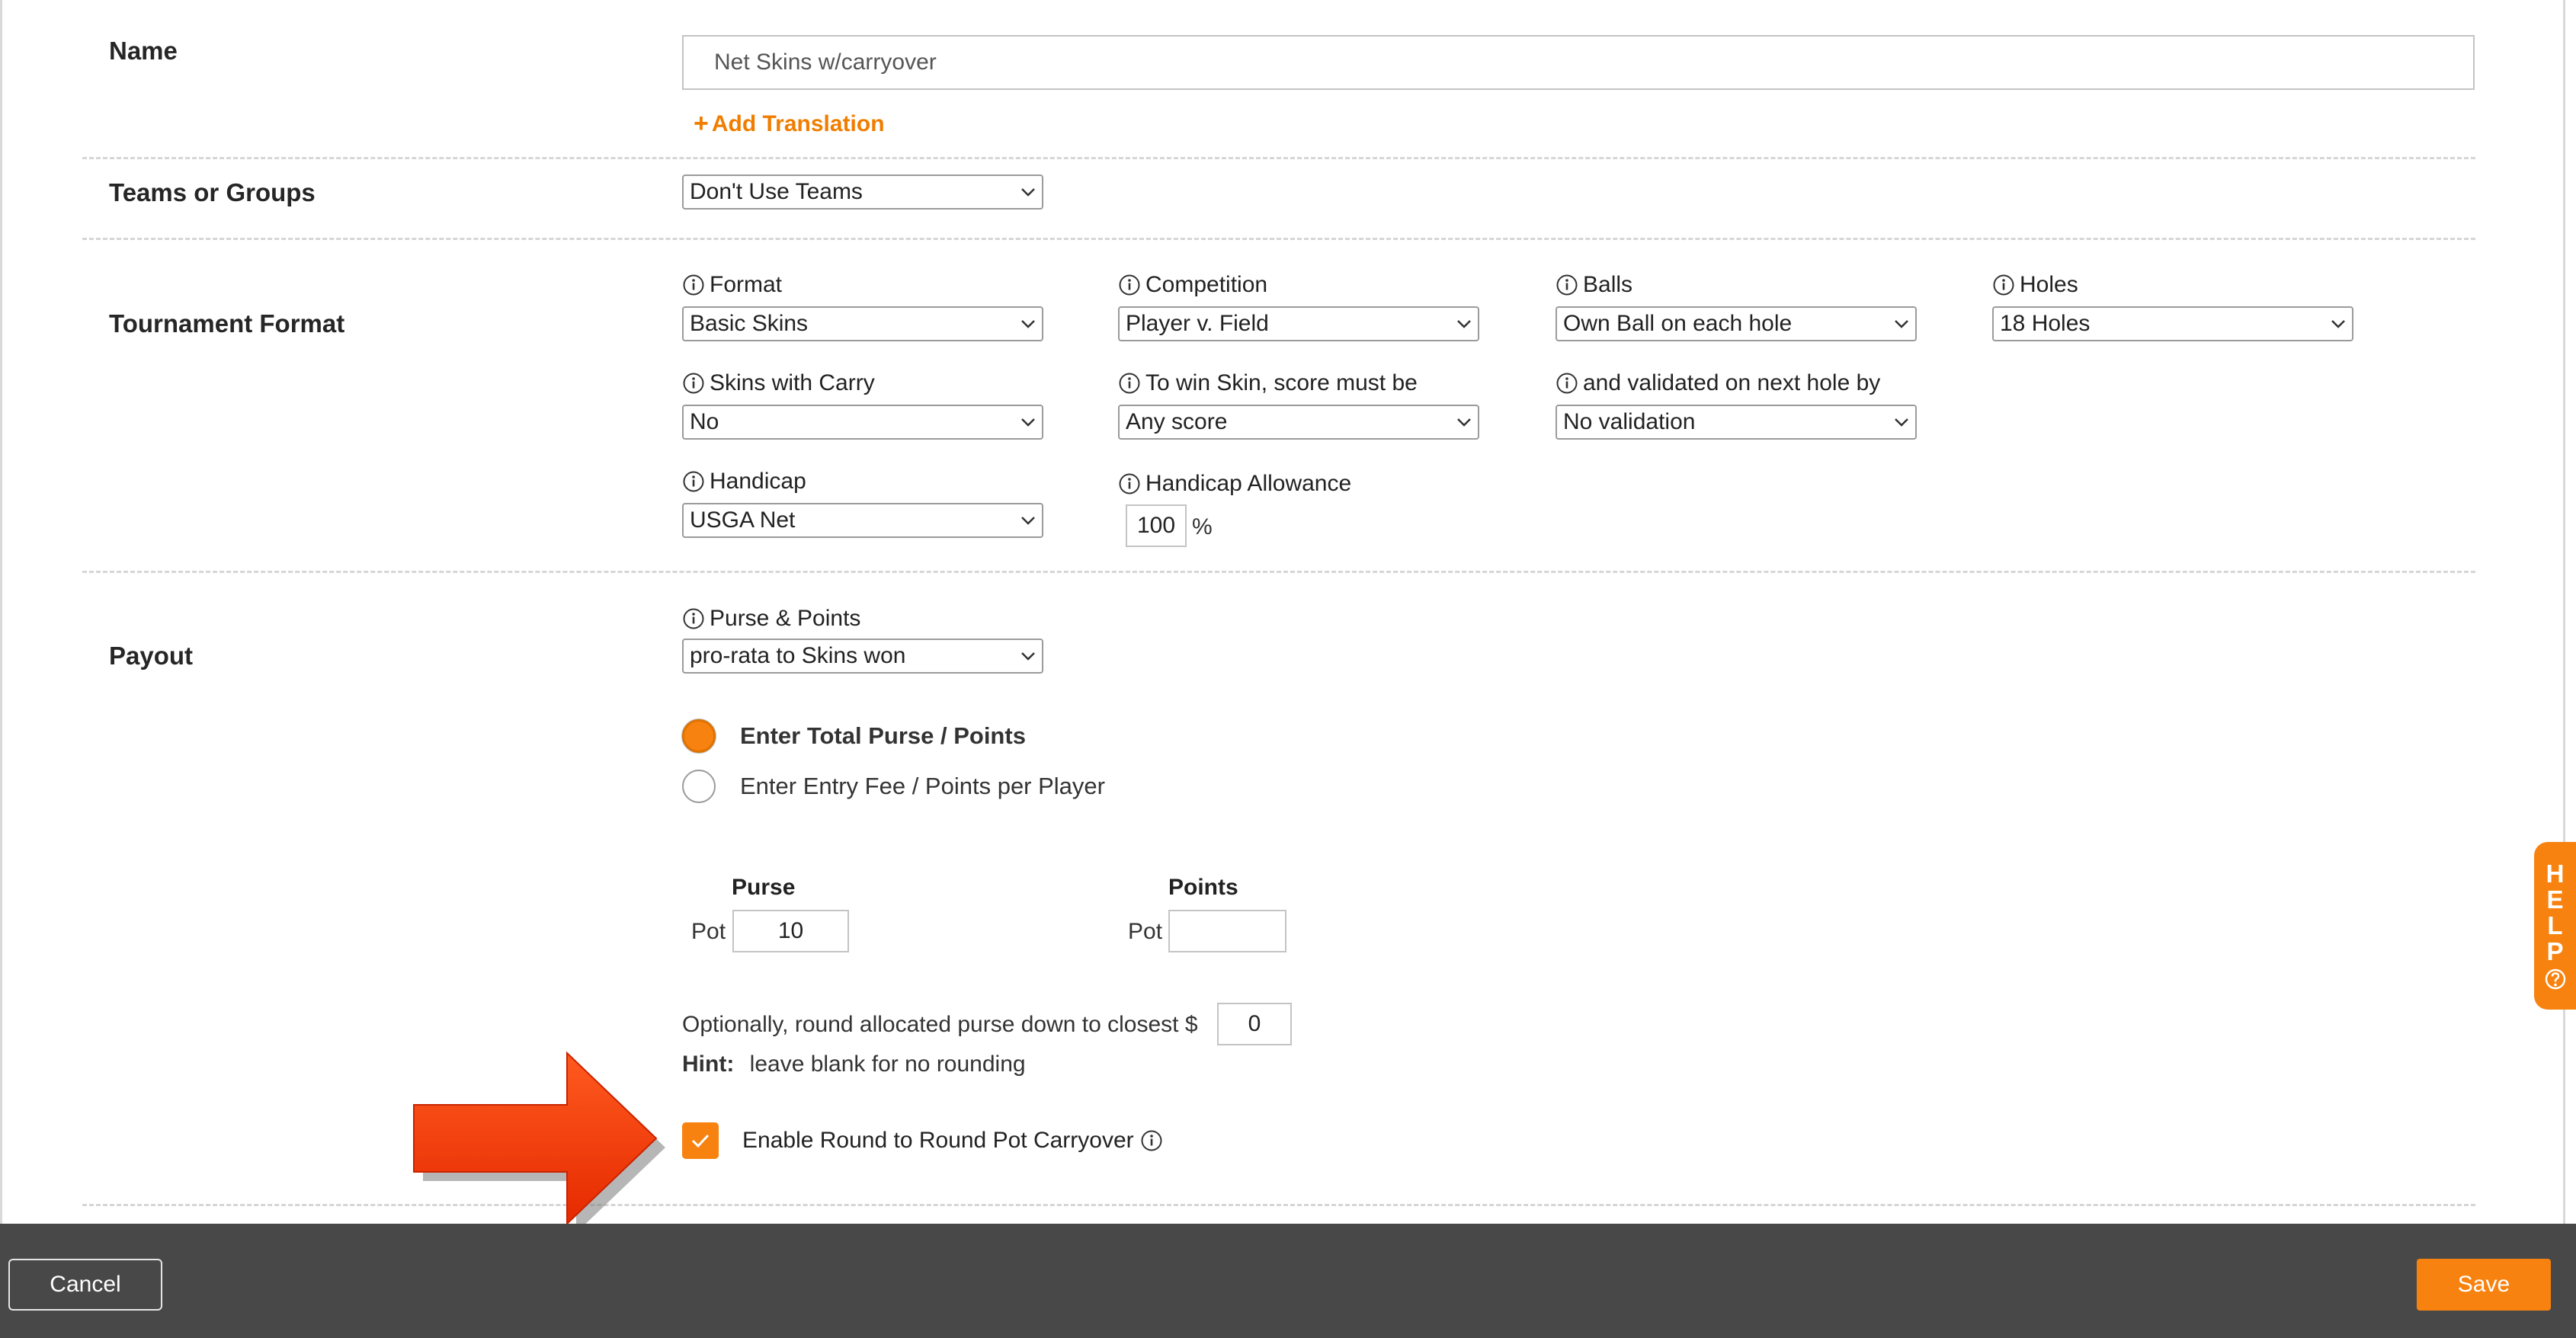  Describe the element at coordinates (1678, 323) in the screenshot. I see `balls-select-value: Own Ball on each hole` at that location.